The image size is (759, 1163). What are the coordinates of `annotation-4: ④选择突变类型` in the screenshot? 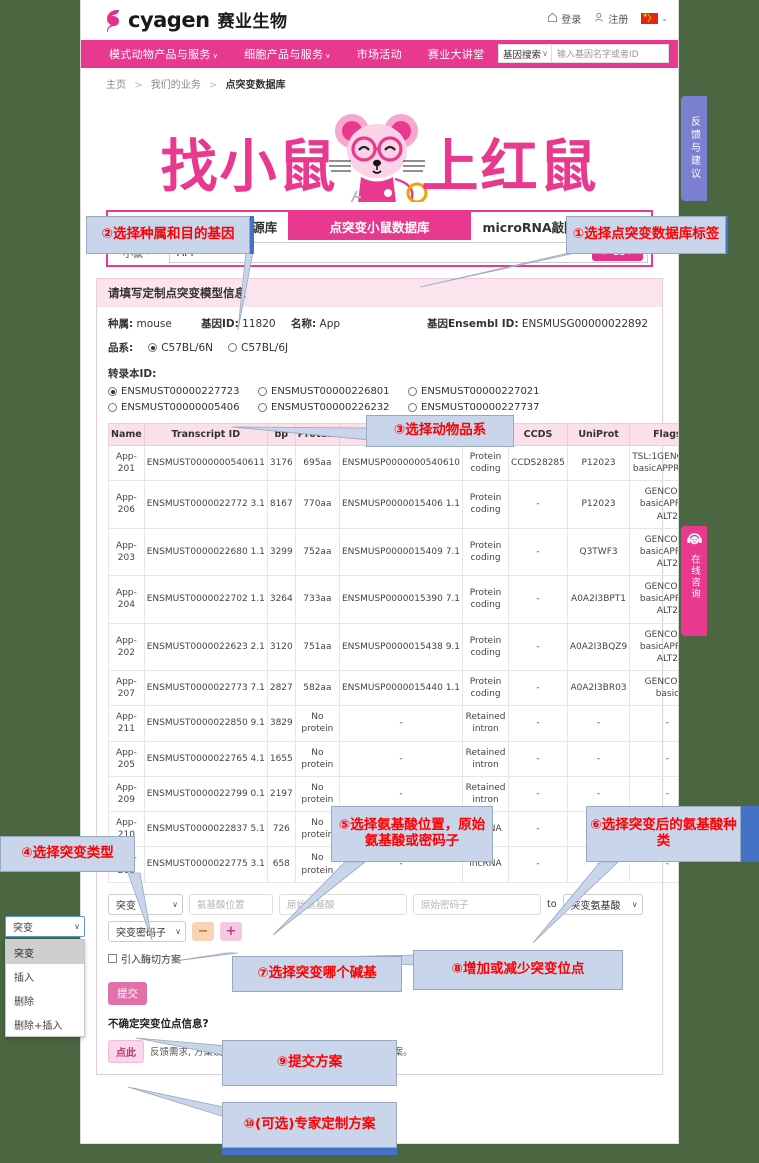 It's located at (67, 854).